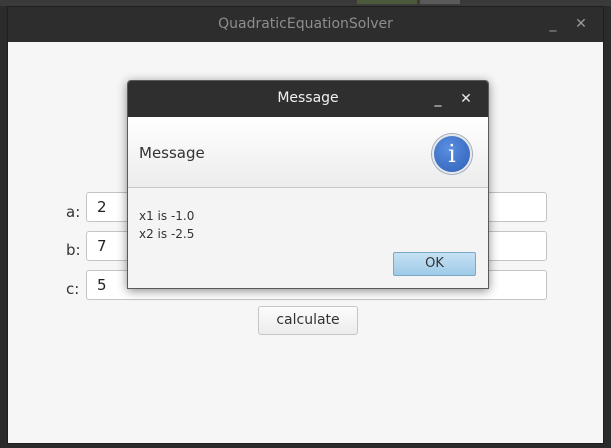 The image size is (611, 448). Describe the element at coordinates (166, 225) in the screenshot. I see `dialog-message-body: x1 is -1.0 x2 is -2.5` at that location.